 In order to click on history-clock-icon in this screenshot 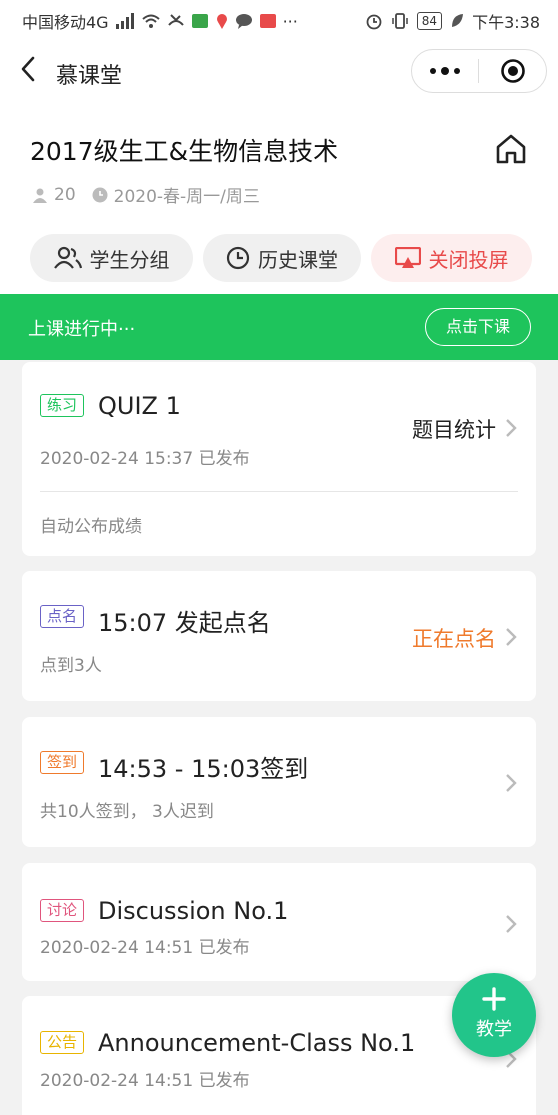, I will do `click(238, 258)`.